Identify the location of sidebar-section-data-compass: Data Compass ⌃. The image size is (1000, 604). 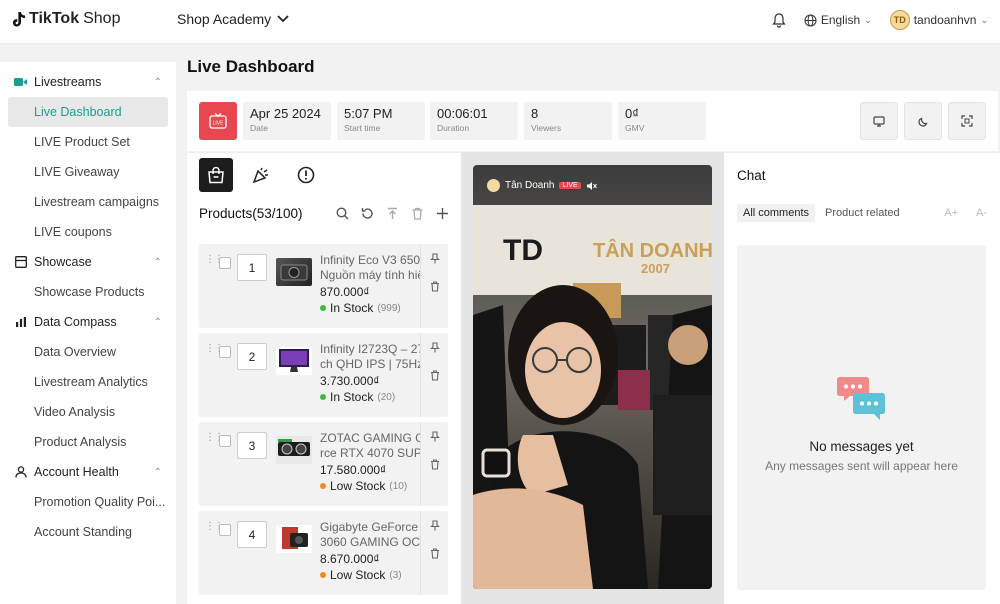
(88, 322).